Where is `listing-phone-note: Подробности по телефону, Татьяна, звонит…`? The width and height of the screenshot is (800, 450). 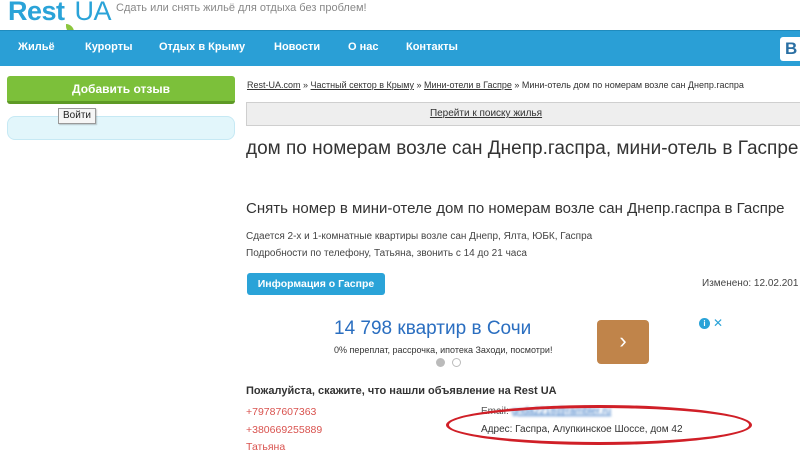 listing-phone-note: Подробности по телефону, Татьяна, звонит… is located at coordinates (386, 253).